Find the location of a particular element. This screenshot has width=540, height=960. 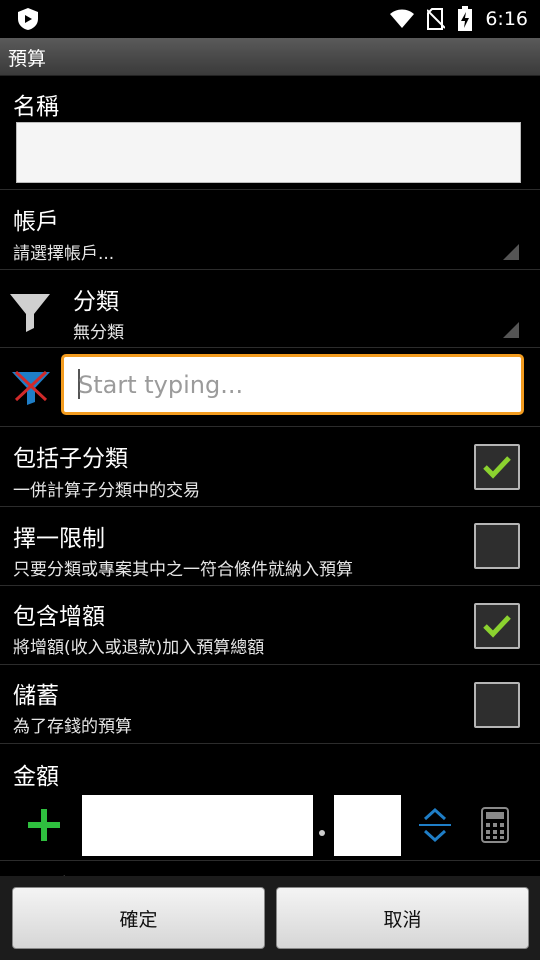

savings-checkbox is located at coordinates (497, 705).